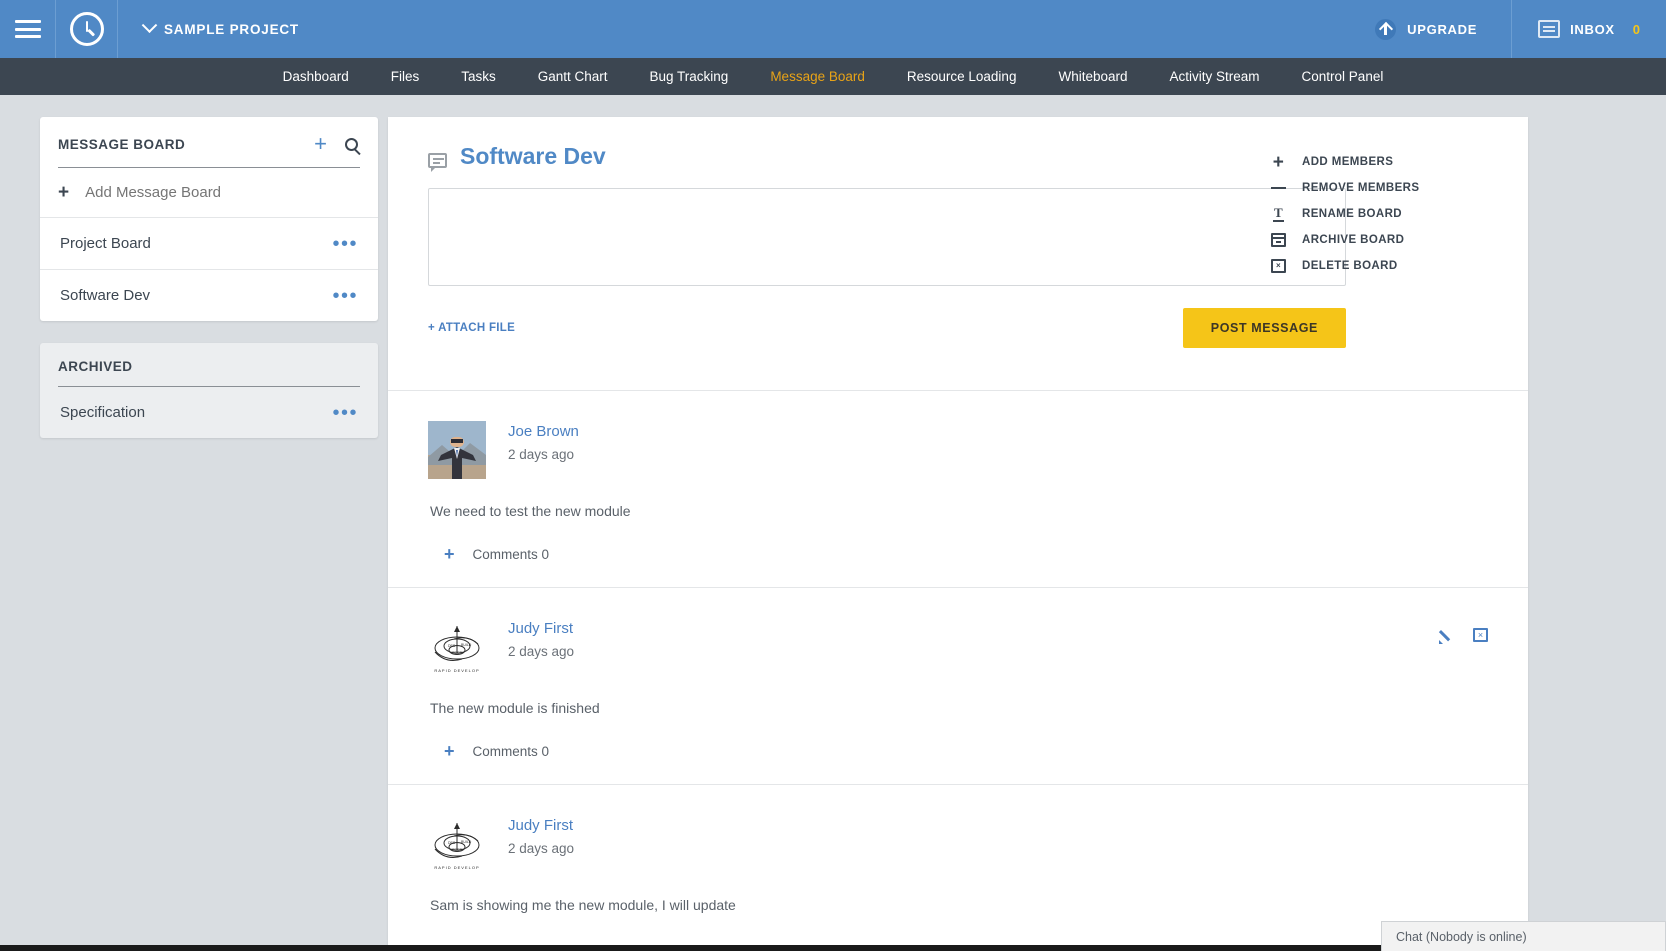  Describe the element at coordinates (573, 76) in the screenshot. I see `nav-item-gantt-chart: Gantt Chart` at that location.